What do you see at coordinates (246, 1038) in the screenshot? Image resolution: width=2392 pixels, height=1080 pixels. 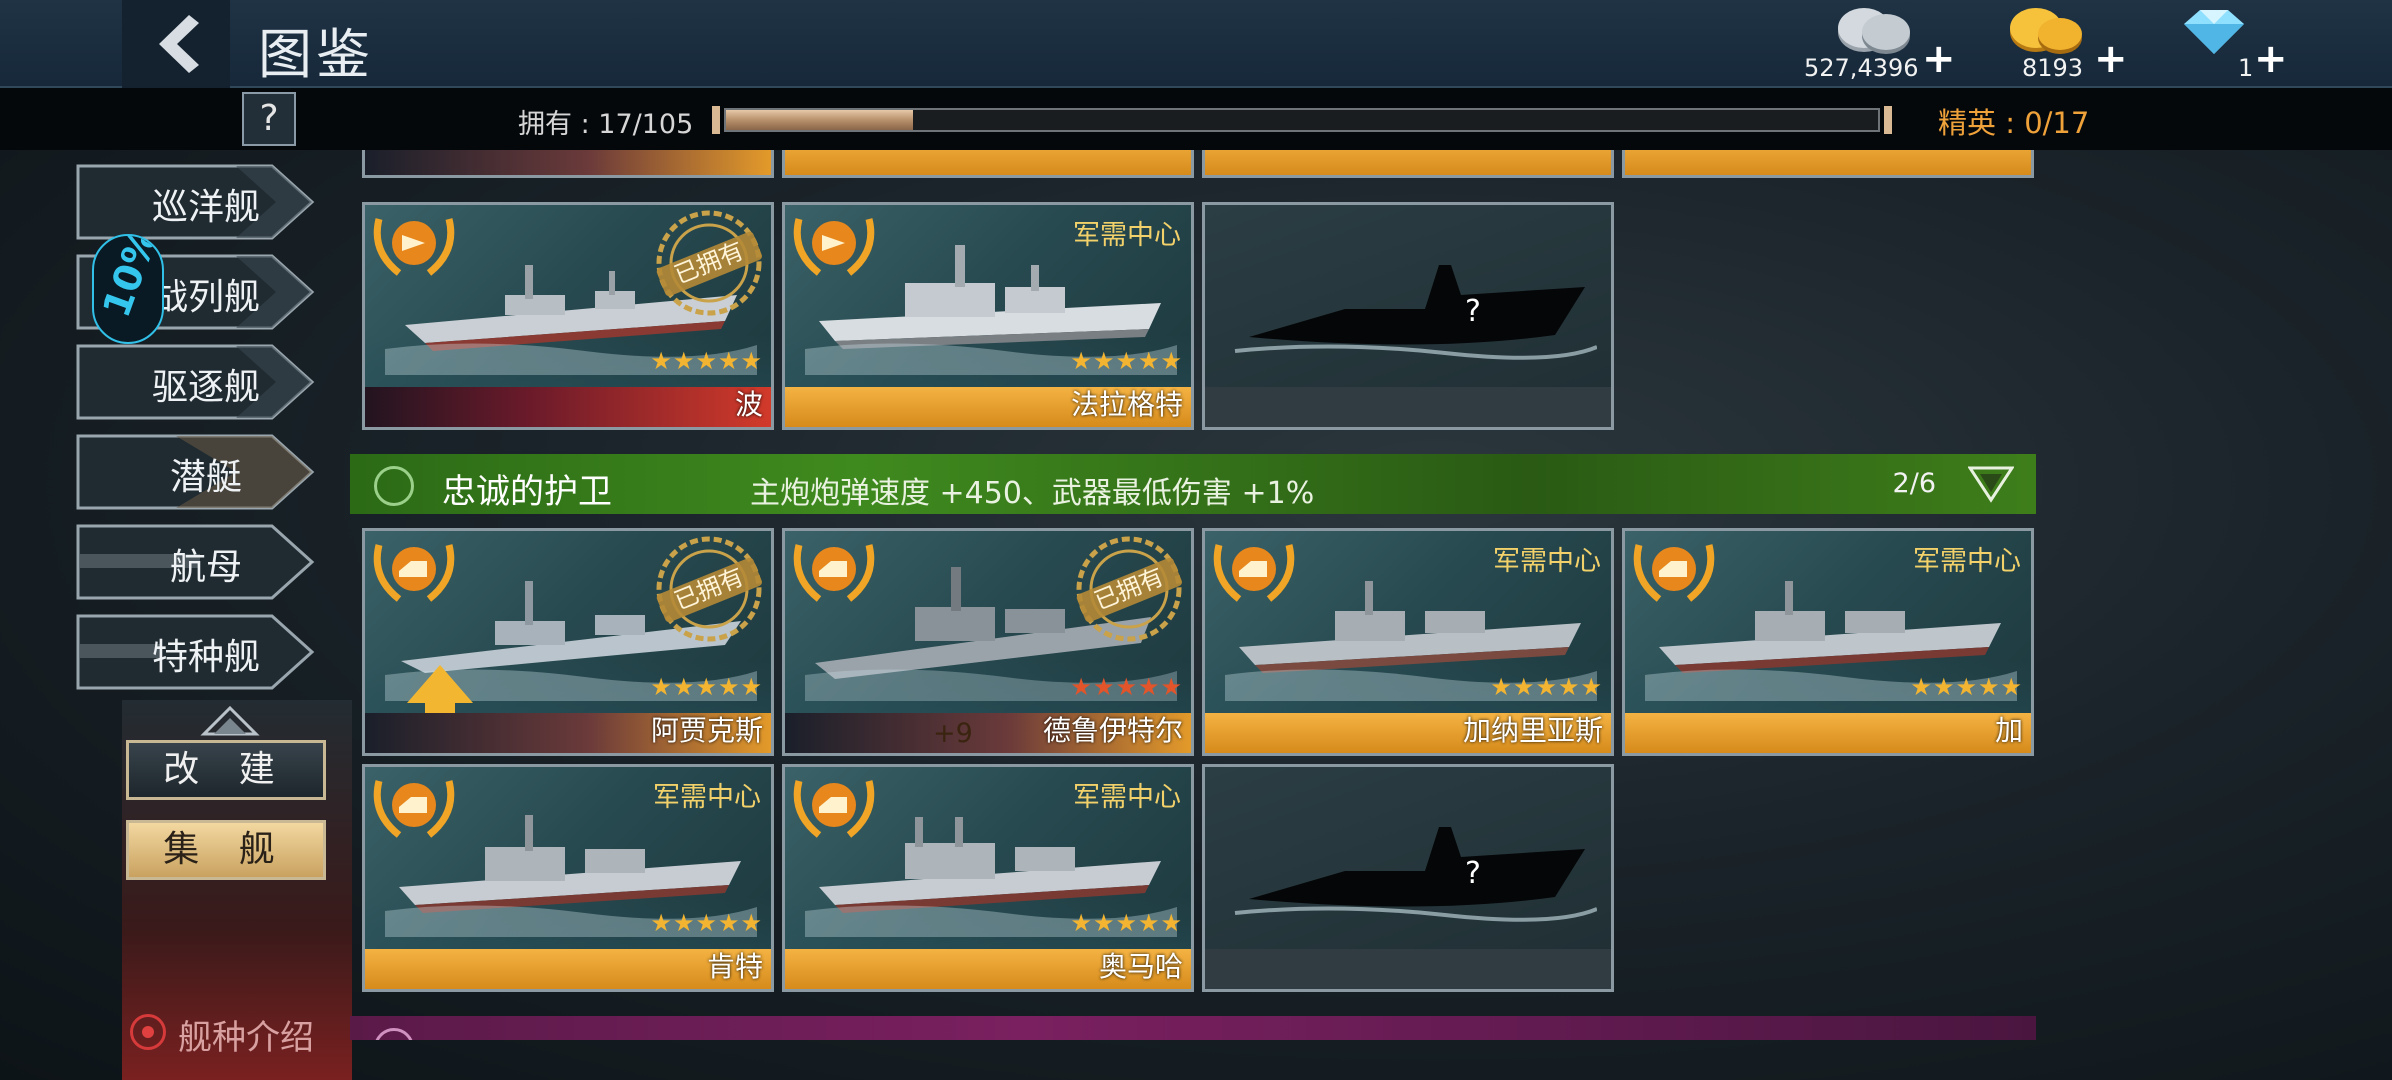 I see `class-intro-label: 舰种介绍` at bounding box center [246, 1038].